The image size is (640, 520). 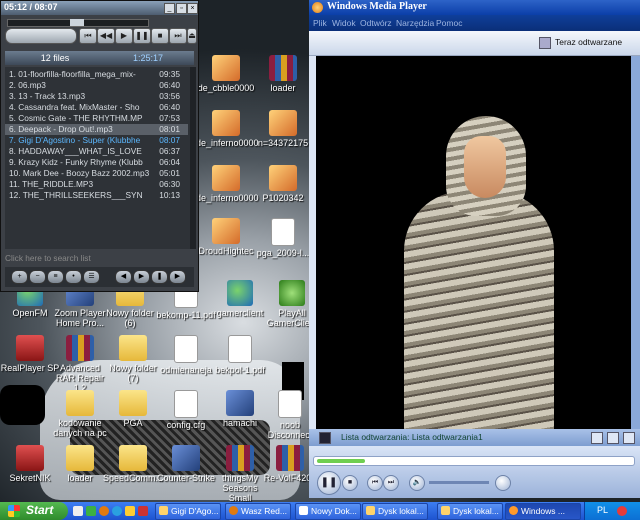 I want to click on eject-button: ⏏, so click(x=192, y=36).